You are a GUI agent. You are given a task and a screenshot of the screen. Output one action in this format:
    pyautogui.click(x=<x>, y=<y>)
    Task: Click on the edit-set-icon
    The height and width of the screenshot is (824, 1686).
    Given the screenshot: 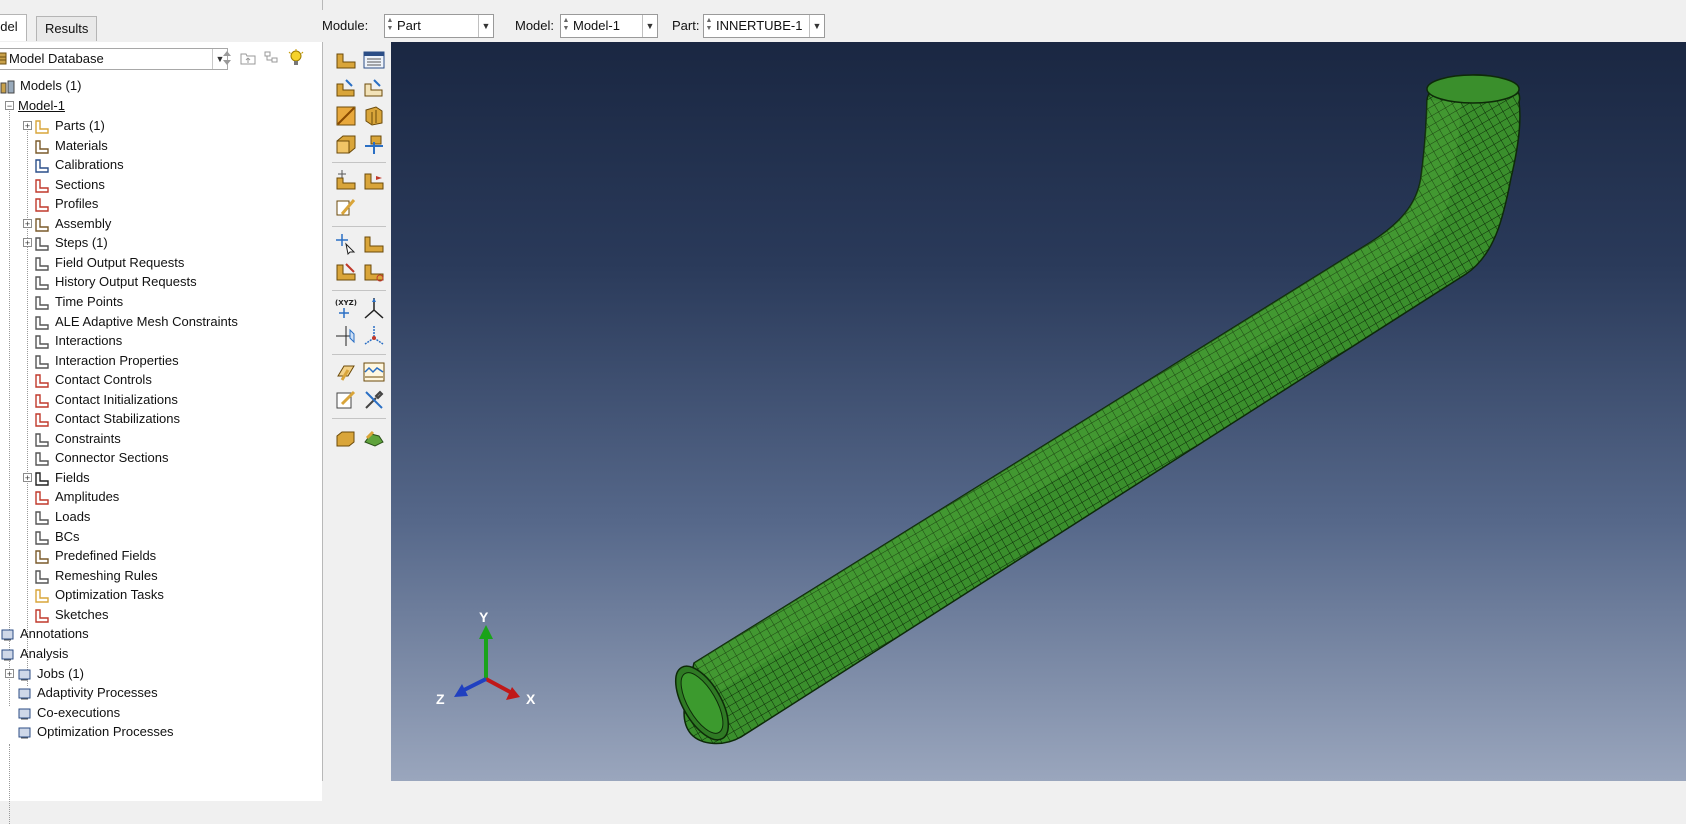 What is the action you would take?
    pyautogui.click(x=346, y=400)
    